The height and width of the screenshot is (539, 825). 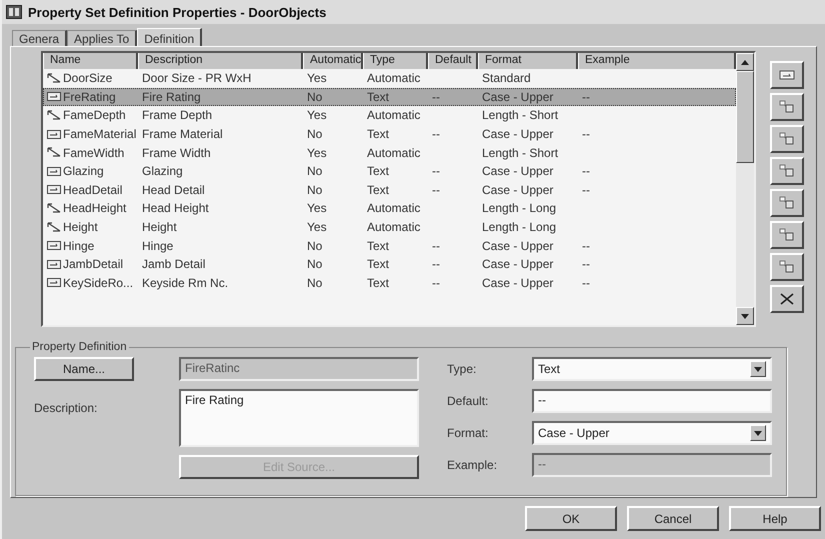 What do you see at coordinates (528, 61) in the screenshot?
I see `column-header: Format` at bounding box center [528, 61].